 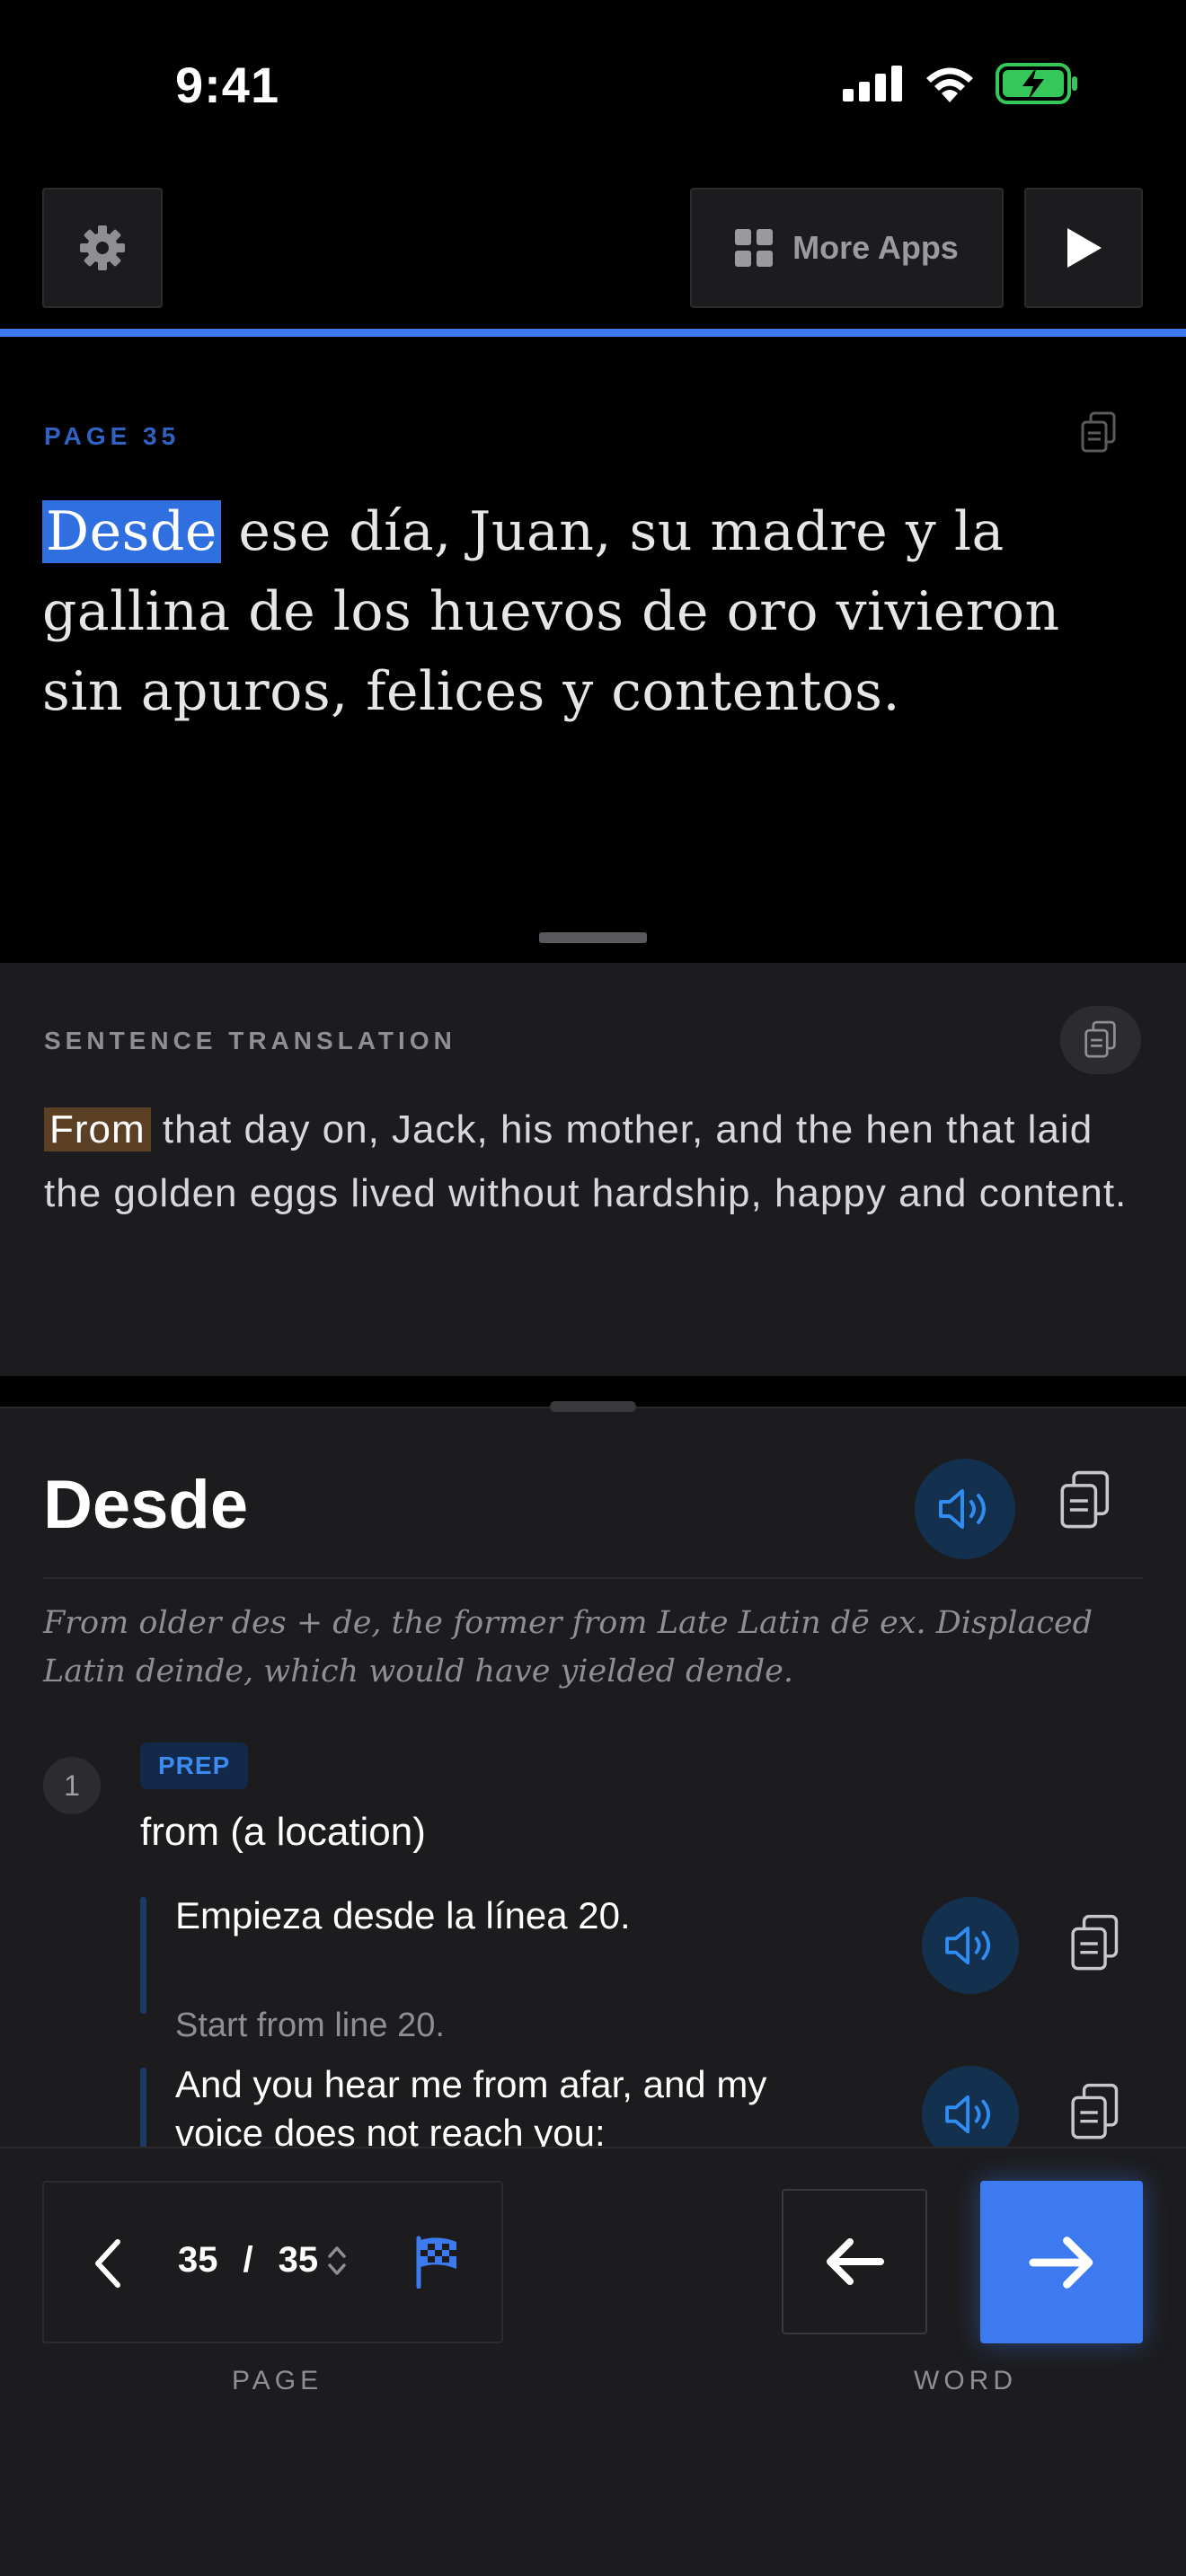 What do you see at coordinates (131, 531) in the screenshot?
I see `selected-word: Desde` at bounding box center [131, 531].